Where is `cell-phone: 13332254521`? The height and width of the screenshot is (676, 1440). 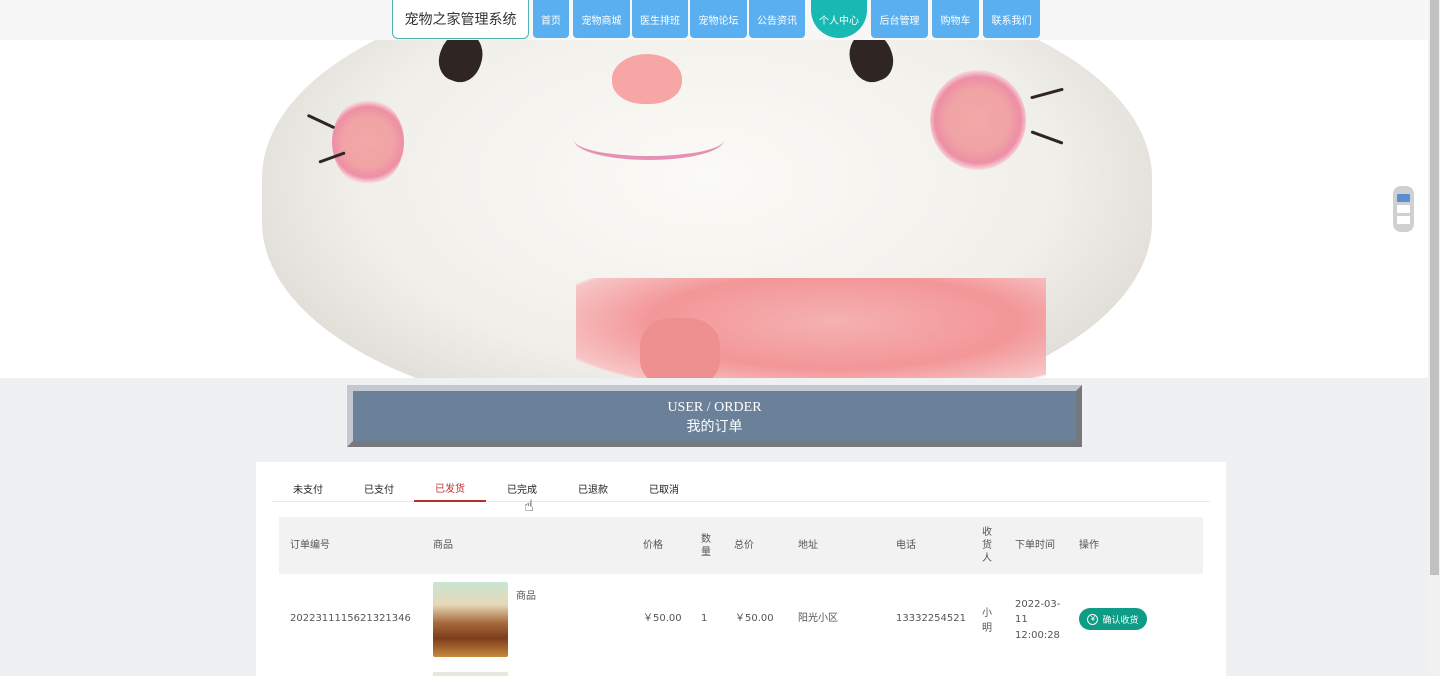
cell-phone: 13332254521 is located at coordinates (931, 619).